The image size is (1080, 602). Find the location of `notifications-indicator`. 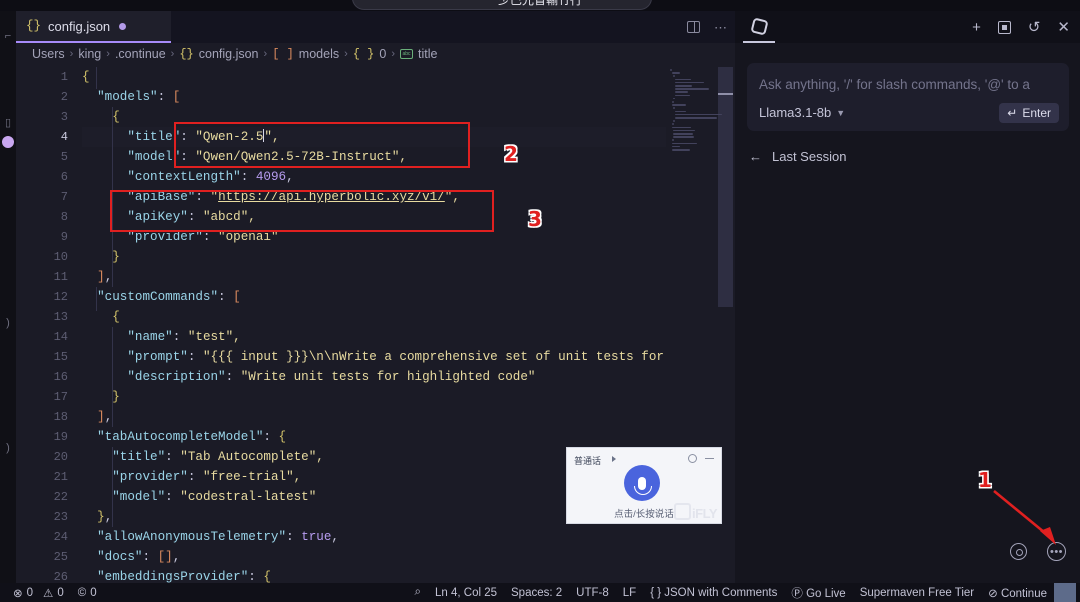

notifications-indicator is located at coordinates (1065, 592).